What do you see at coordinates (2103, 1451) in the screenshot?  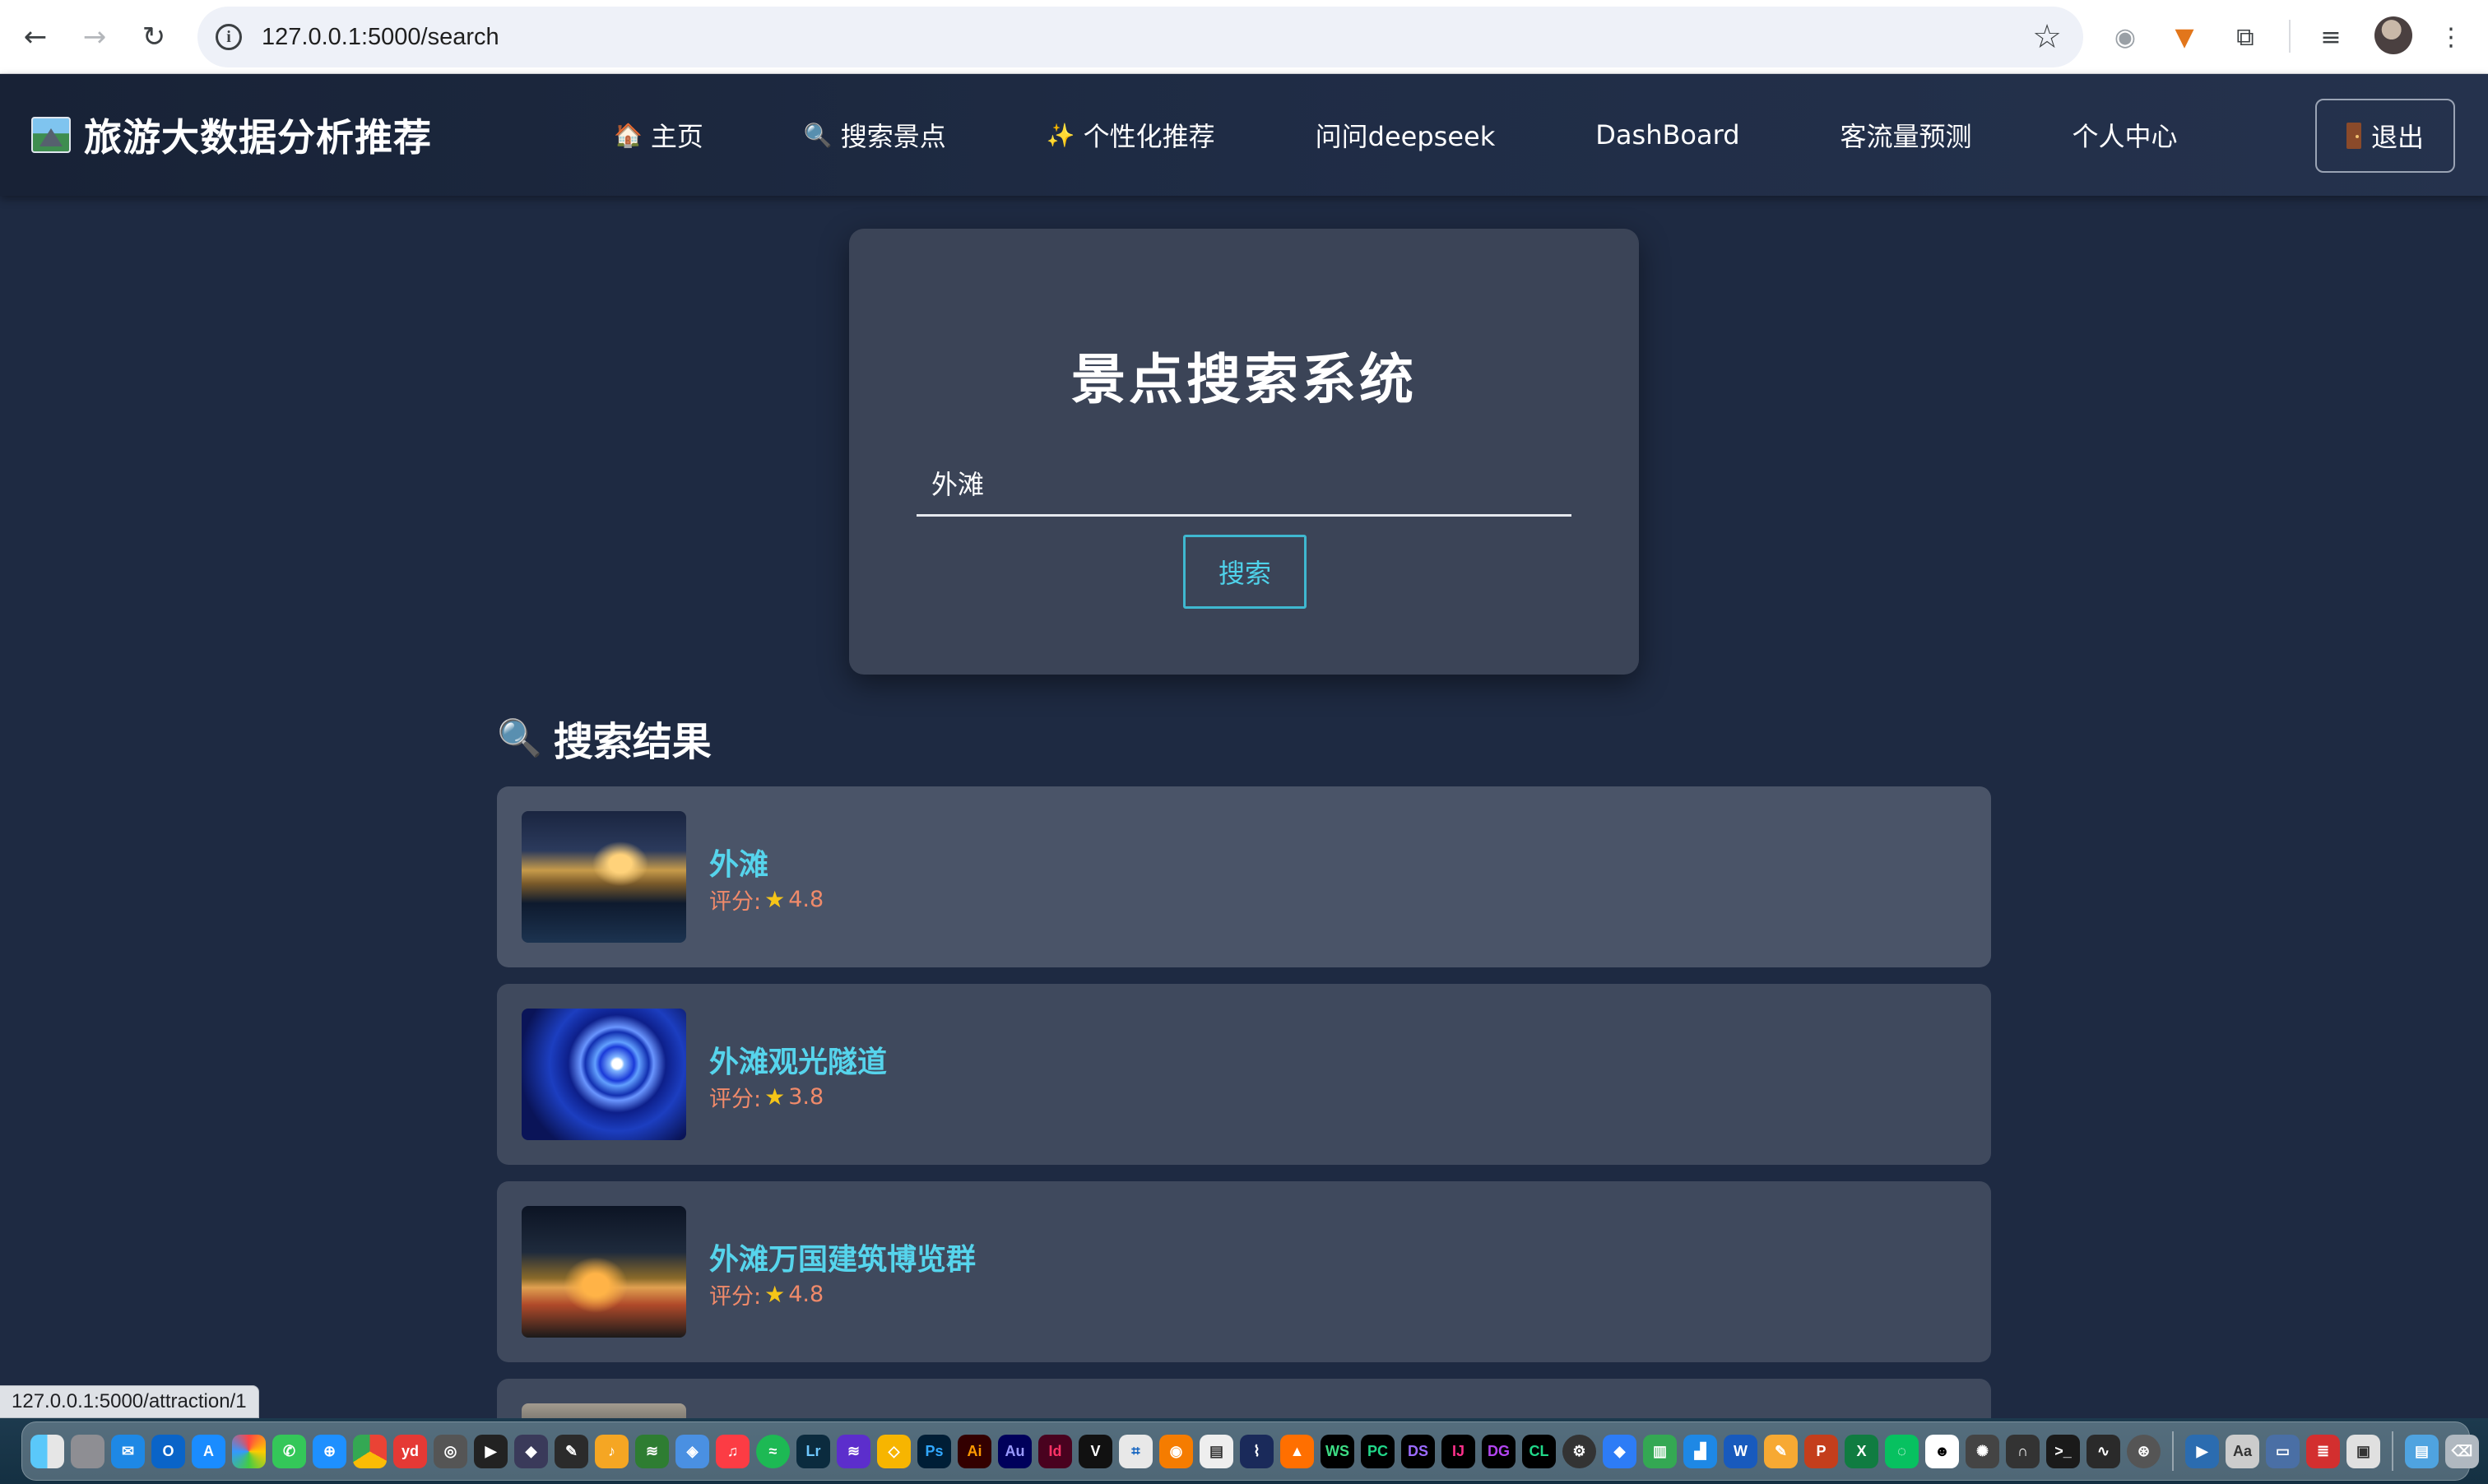 I see `activity-monitor-icon: ∿` at bounding box center [2103, 1451].